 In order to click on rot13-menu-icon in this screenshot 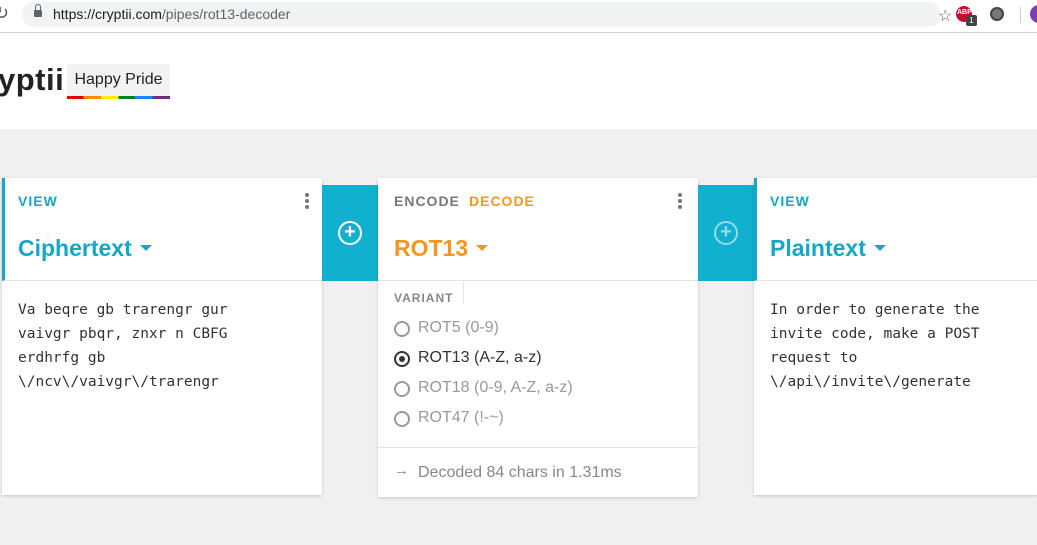, I will do `click(680, 201)`.